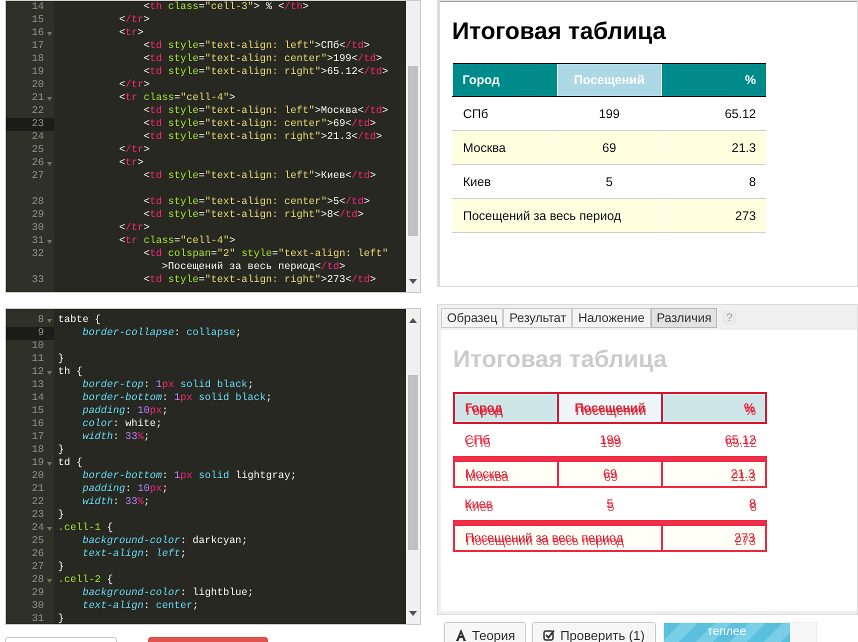  What do you see at coordinates (38, 385) in the screenshot?
I see `line-number: 13` at bounding box center [38, 385].